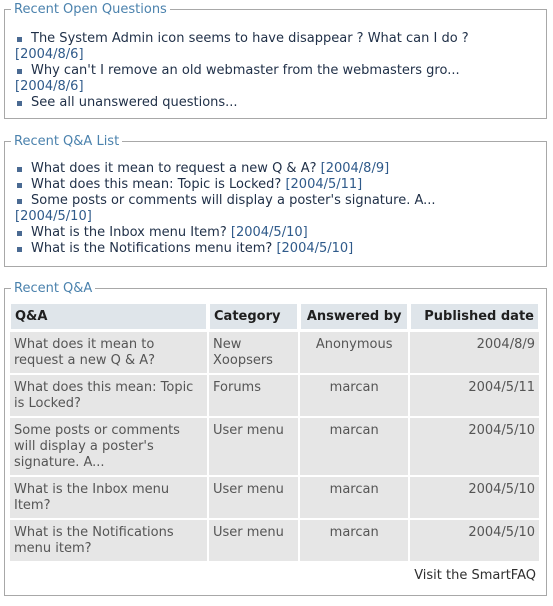 The image size is (553, 606). I want to click on qa-list-link: What does this mean: Topic is Locked?, so click(156, 184).